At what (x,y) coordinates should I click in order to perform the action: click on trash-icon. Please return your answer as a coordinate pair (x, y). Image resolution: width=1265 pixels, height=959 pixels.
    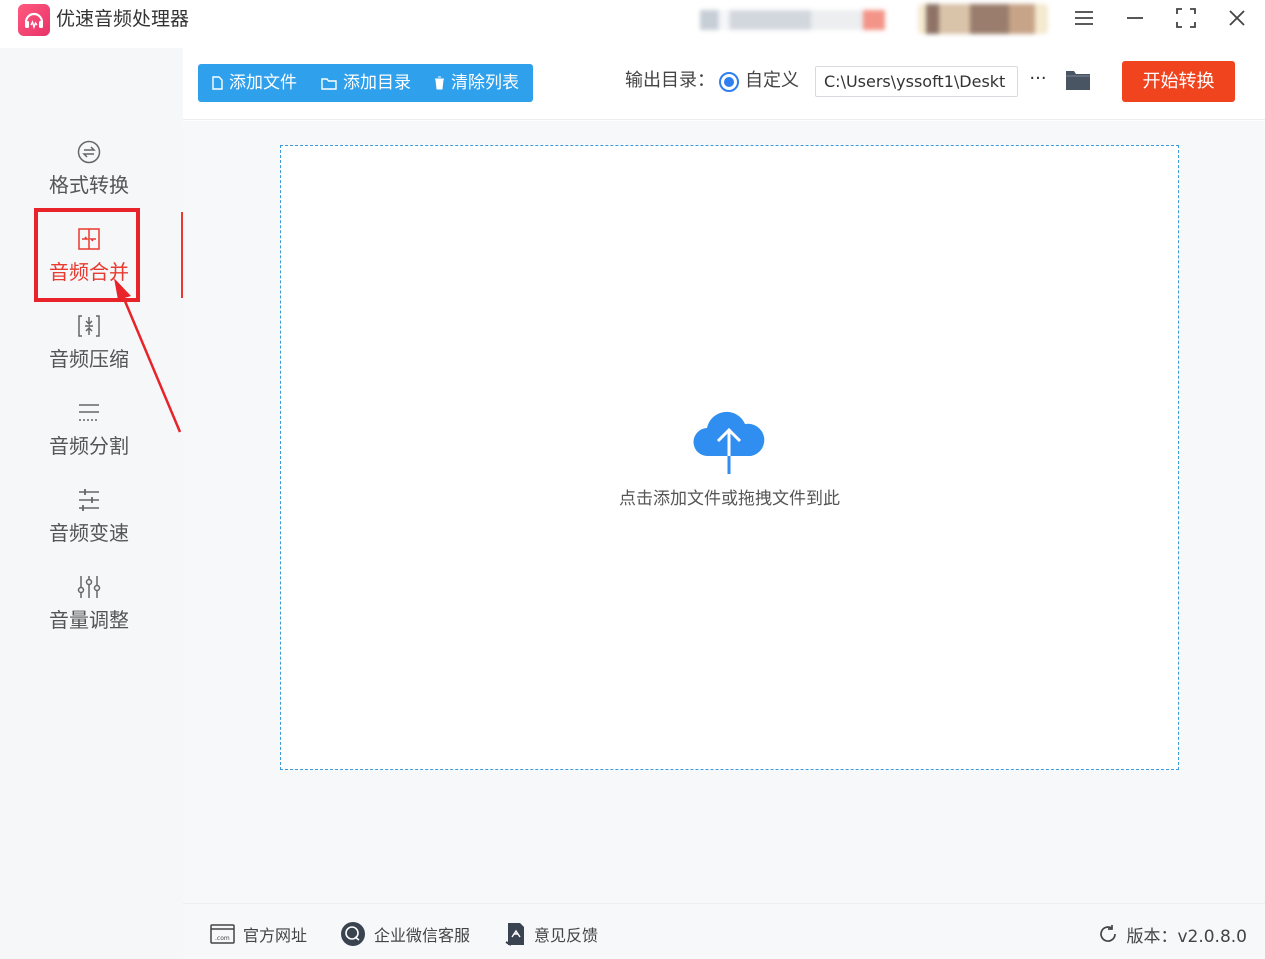
    Looking at the image, I should click on (439, 83).